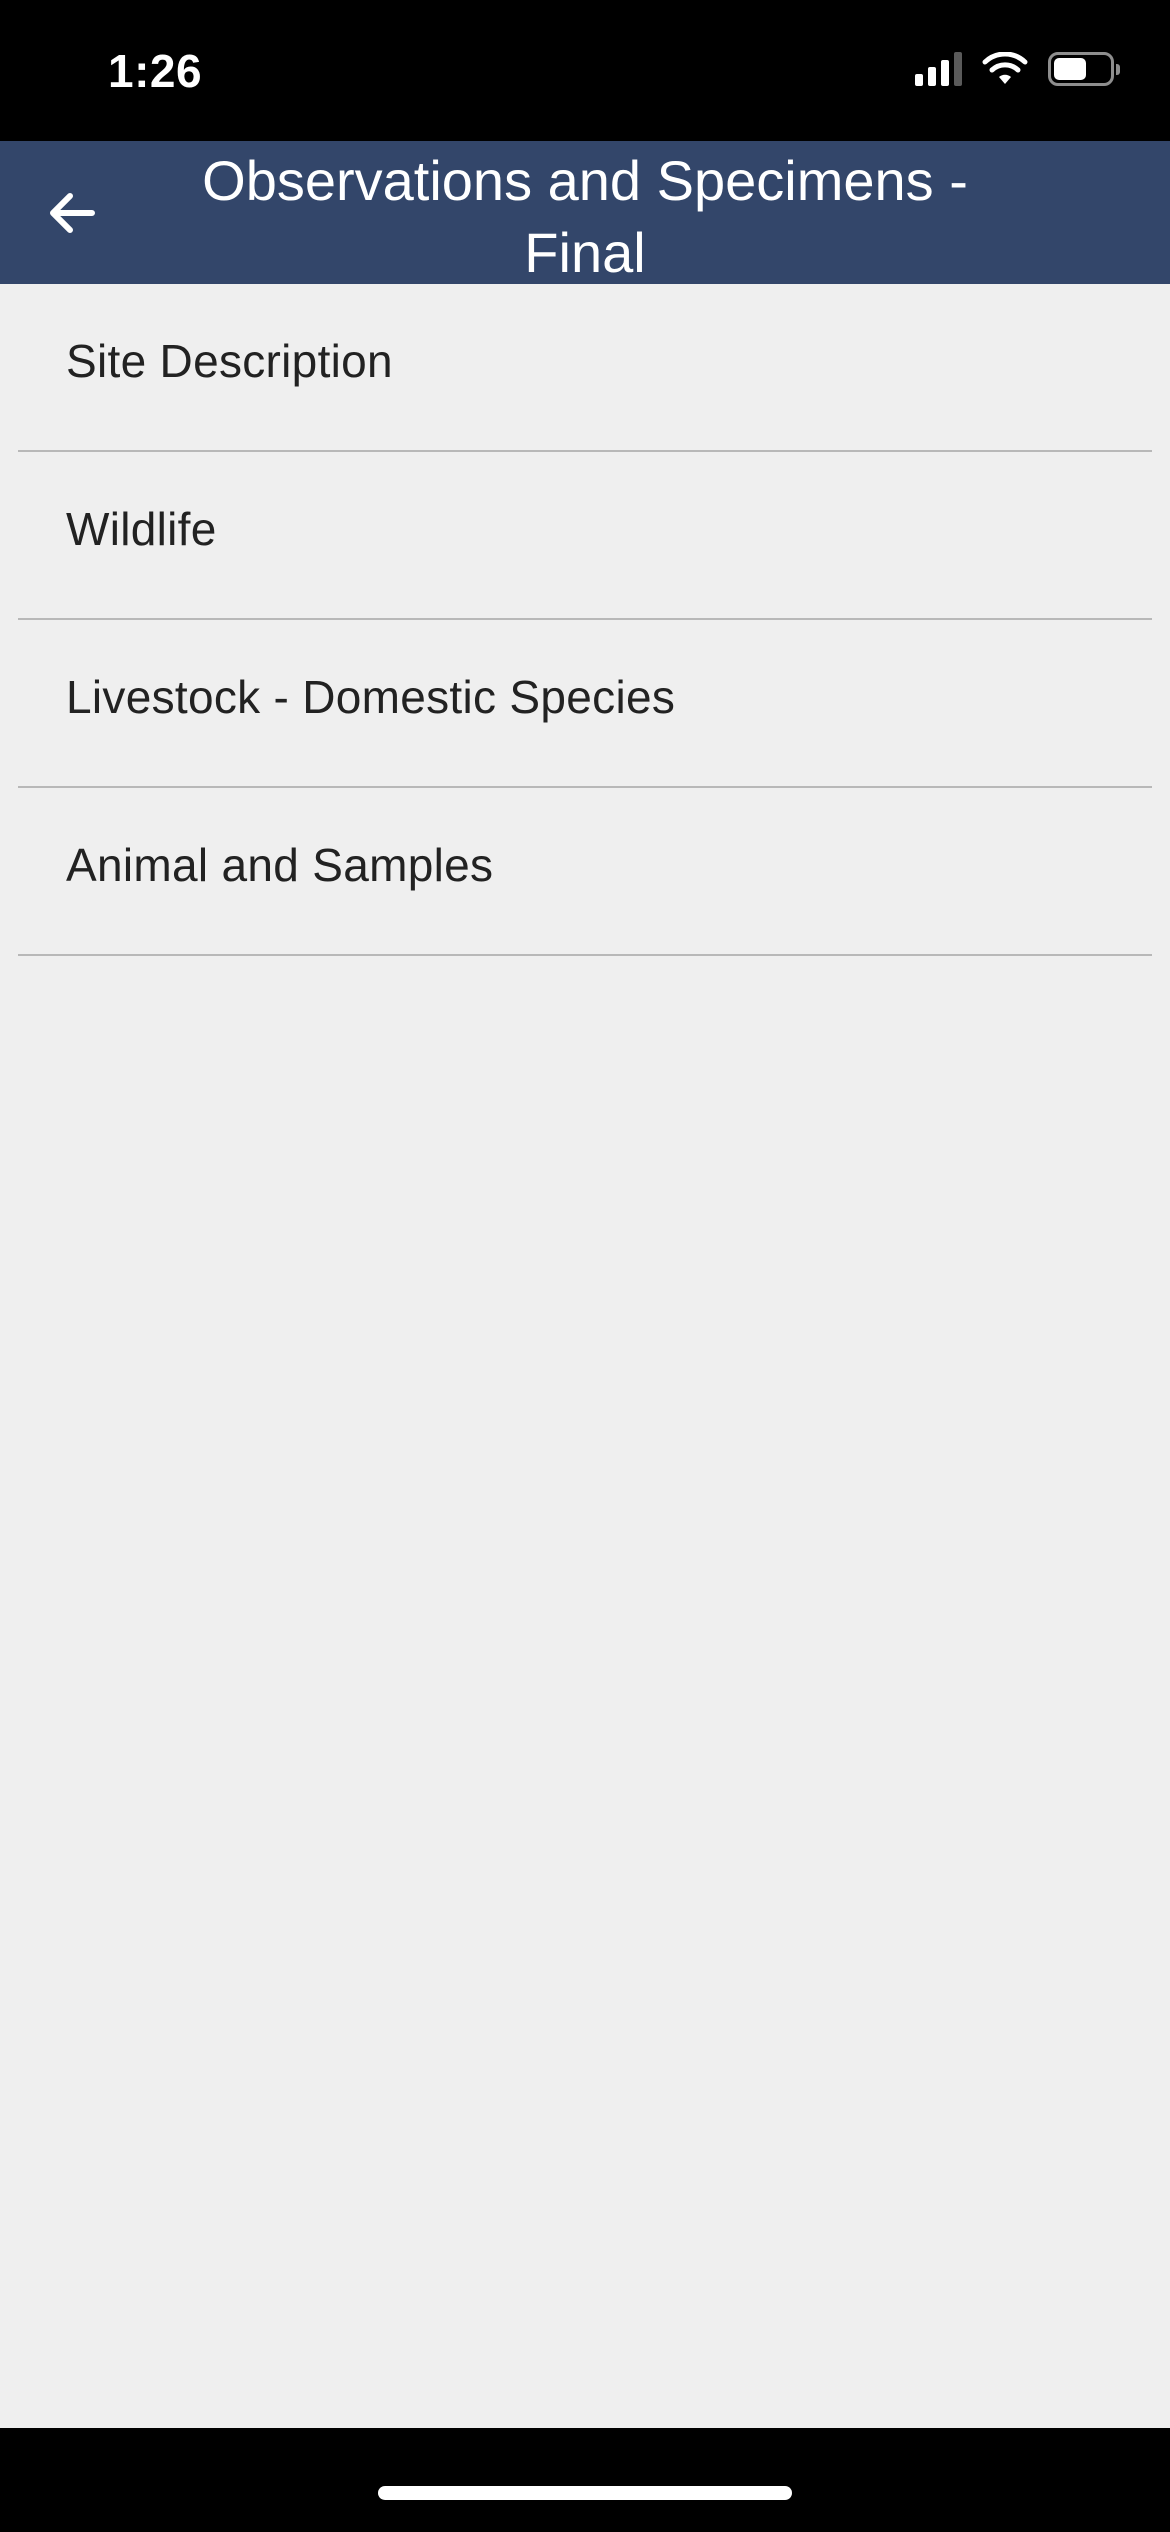 The image size is (1170, 2532). I want to click on battery-icon, so click(1084, 69).